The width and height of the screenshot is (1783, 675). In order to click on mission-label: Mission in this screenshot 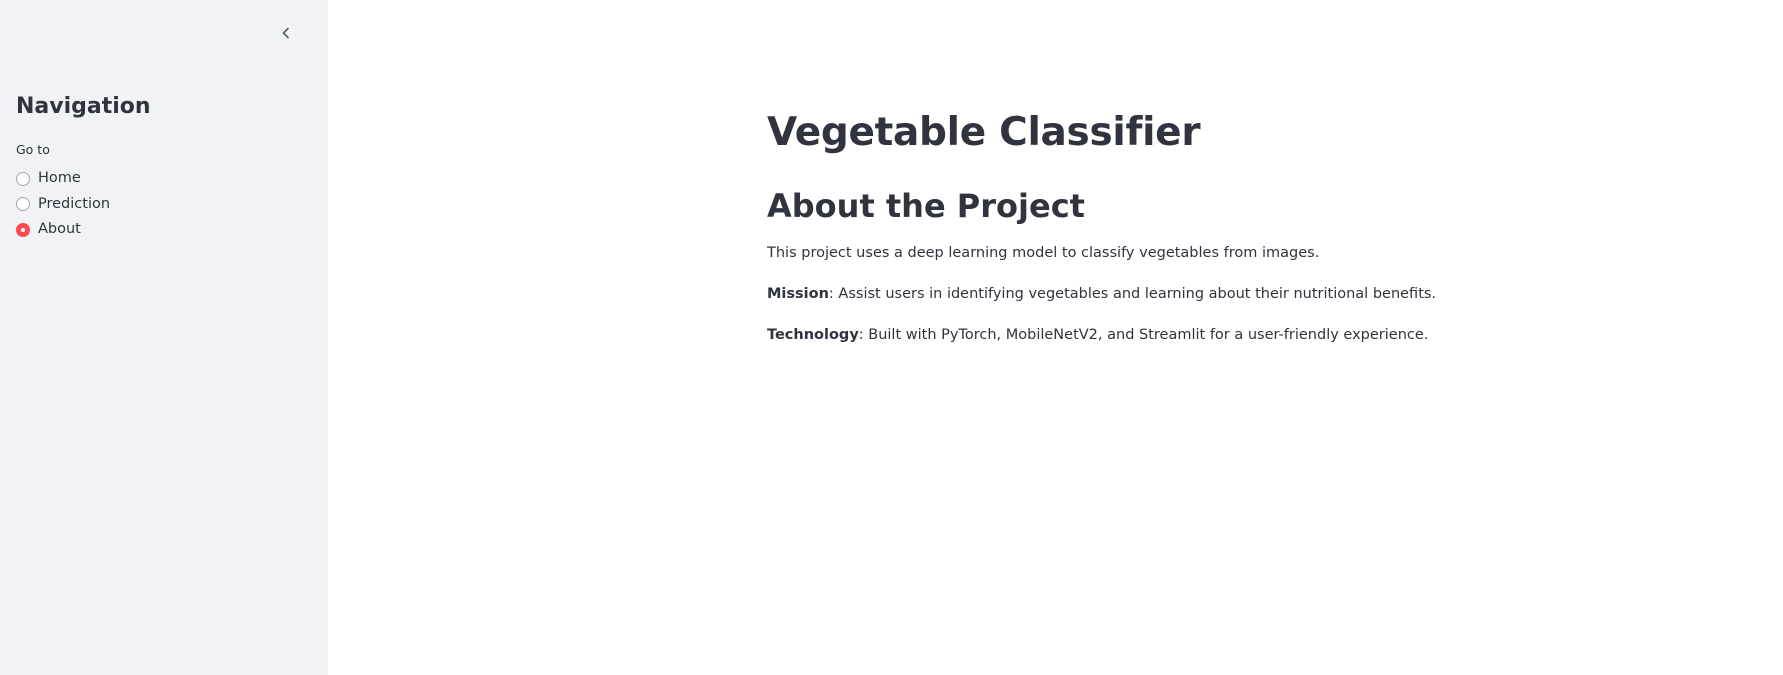, I will do `click(798, 294)`.